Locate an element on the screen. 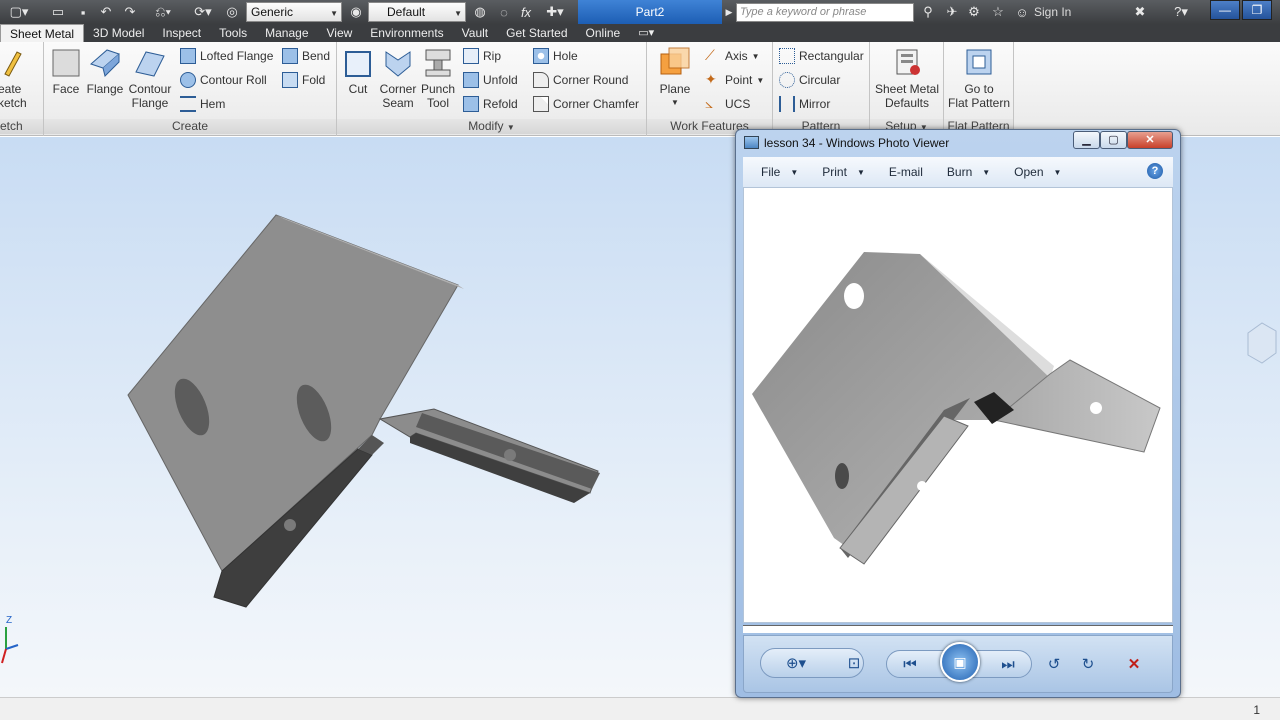  panel-toggle-icon: ▭▾ is located at coordinates (646, 33).